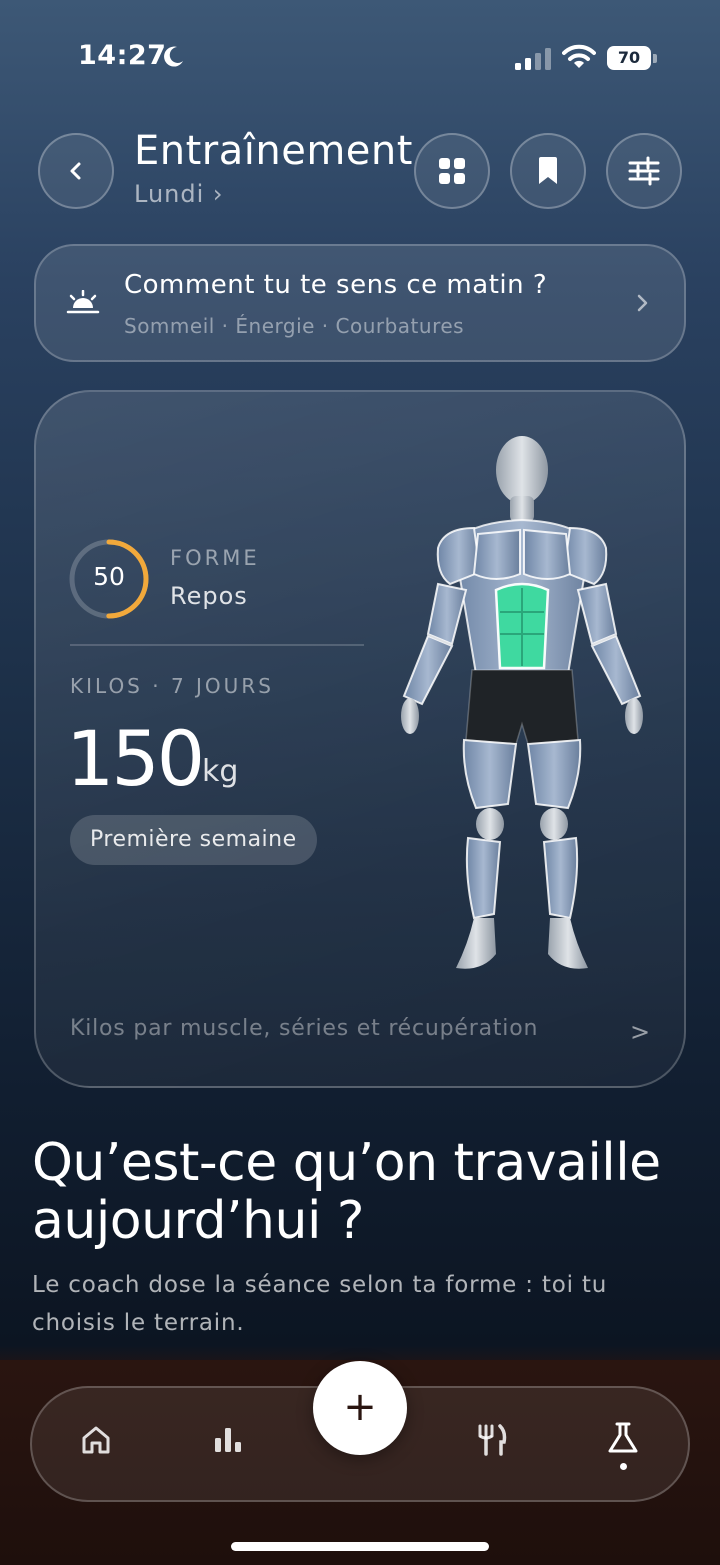 Image resolution: width=720 pixels, height=1565 pixels. What do you see at coordinates (304, 1028) in the screenshot?
I see `card-footer-link: Kilos par muscle, séries et récupération` at bounding box center [304, 1028].